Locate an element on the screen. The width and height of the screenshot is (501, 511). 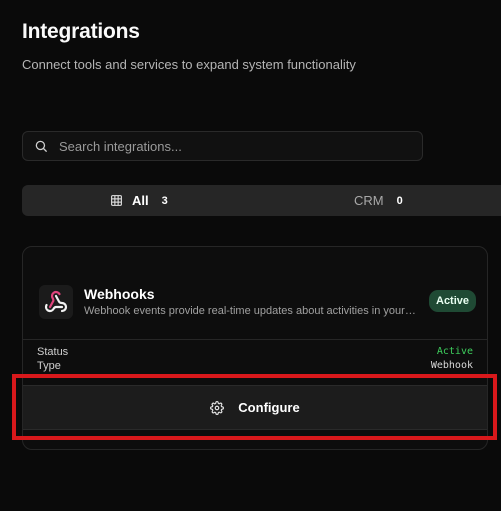
status-badge: Active is located at coordinates (453, 301).